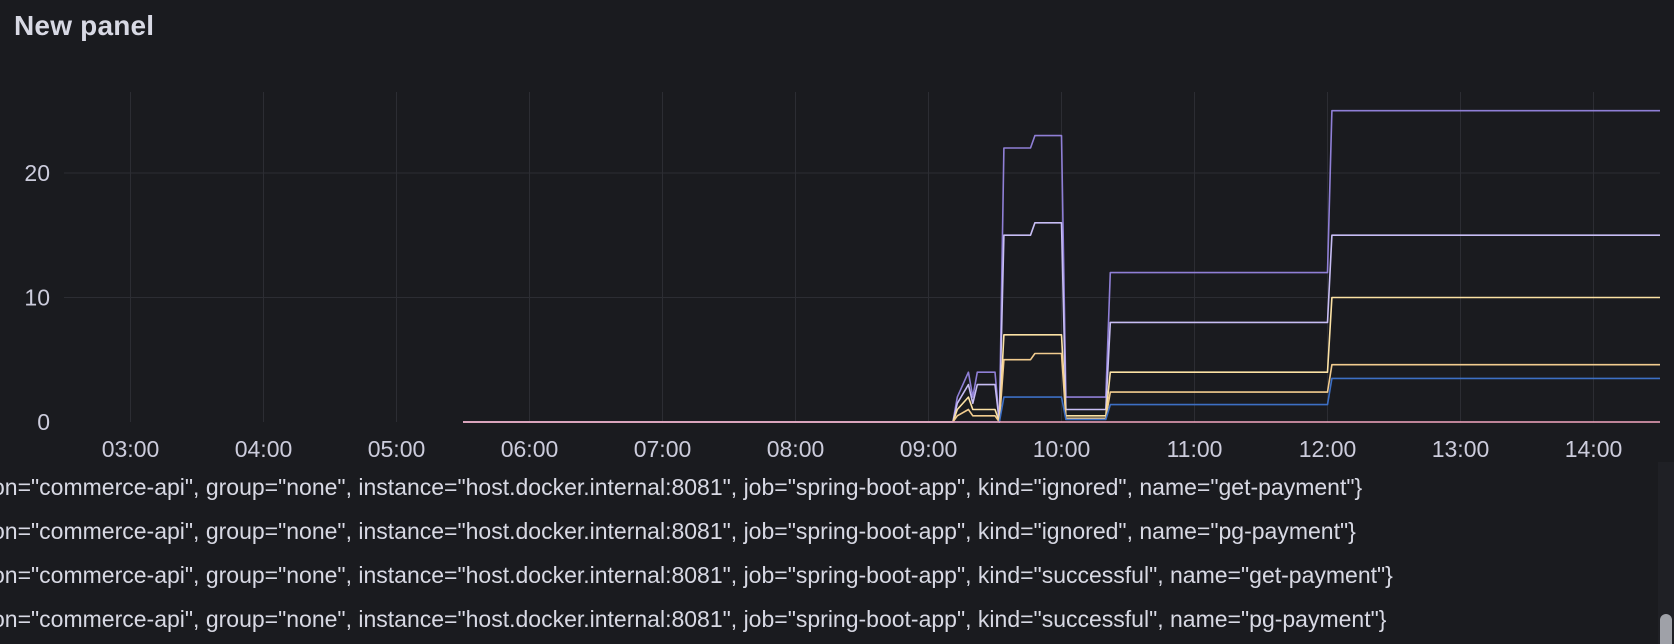 The width and height of the screenshot is (1674, 644). What do you see at coordinates (397, 449) in the screenshot?
I see `x-tick-label: 05:00` at bounding box center [397, 449].